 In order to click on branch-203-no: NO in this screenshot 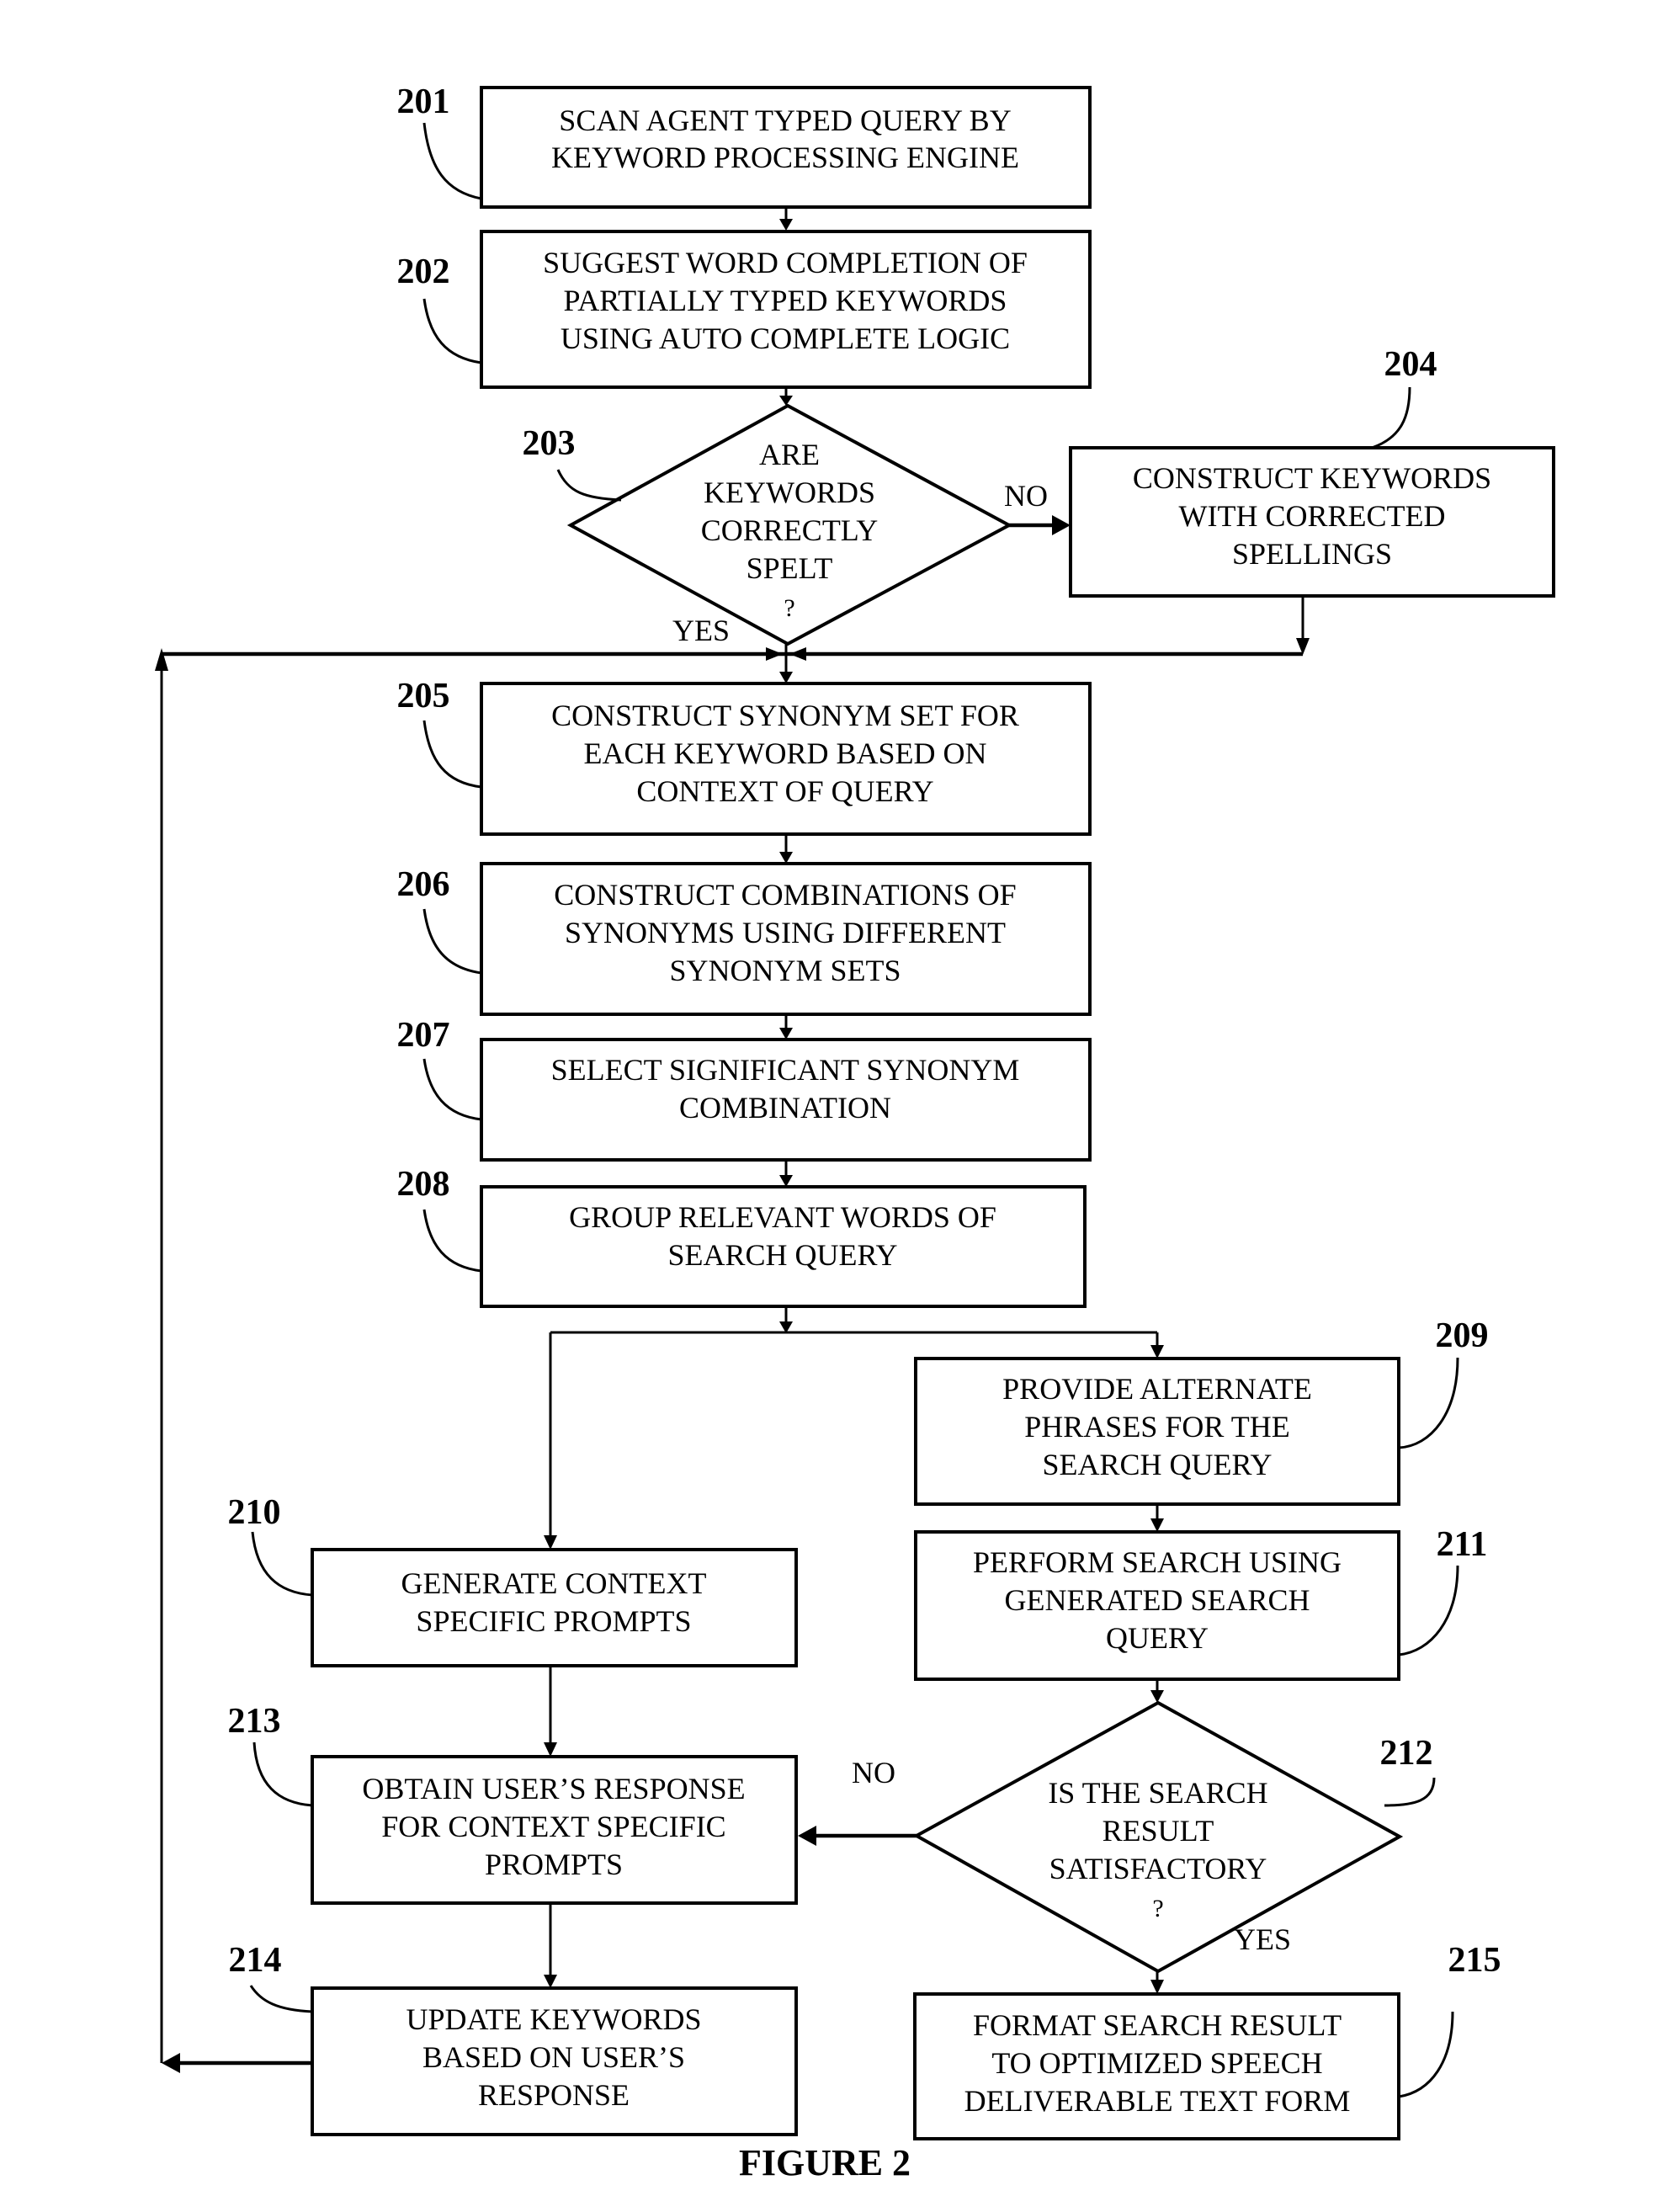, I will do `click(1026, 496)`.